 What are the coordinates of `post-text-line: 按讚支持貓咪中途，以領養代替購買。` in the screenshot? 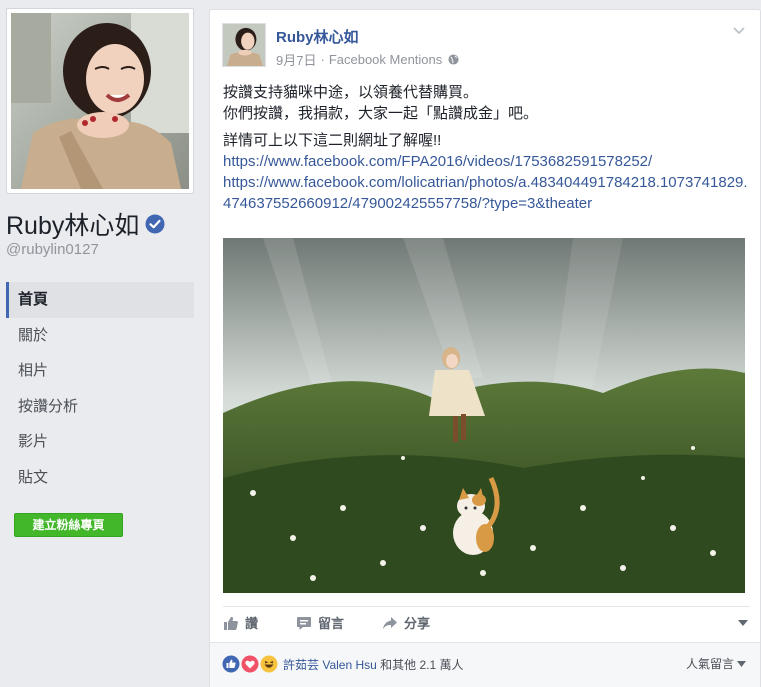 It's located at (351, 92).